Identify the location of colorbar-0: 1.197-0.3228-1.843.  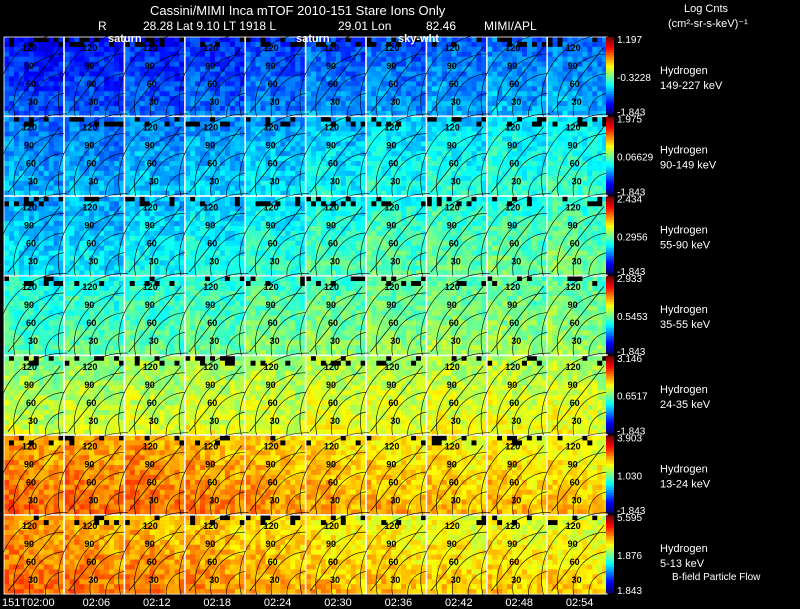
(628, 77).